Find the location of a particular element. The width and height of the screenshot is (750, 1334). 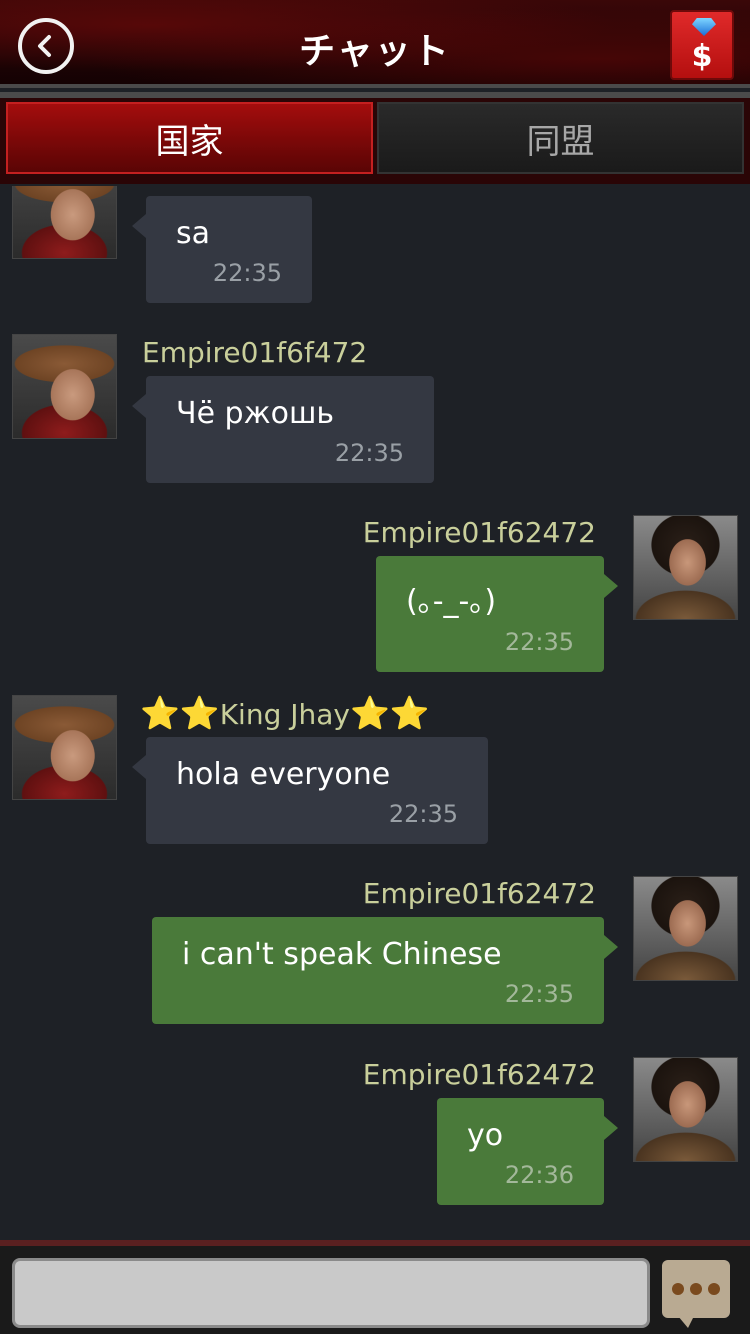

sender-name: Empire01f6f472 is located at coordinates (254, 352).